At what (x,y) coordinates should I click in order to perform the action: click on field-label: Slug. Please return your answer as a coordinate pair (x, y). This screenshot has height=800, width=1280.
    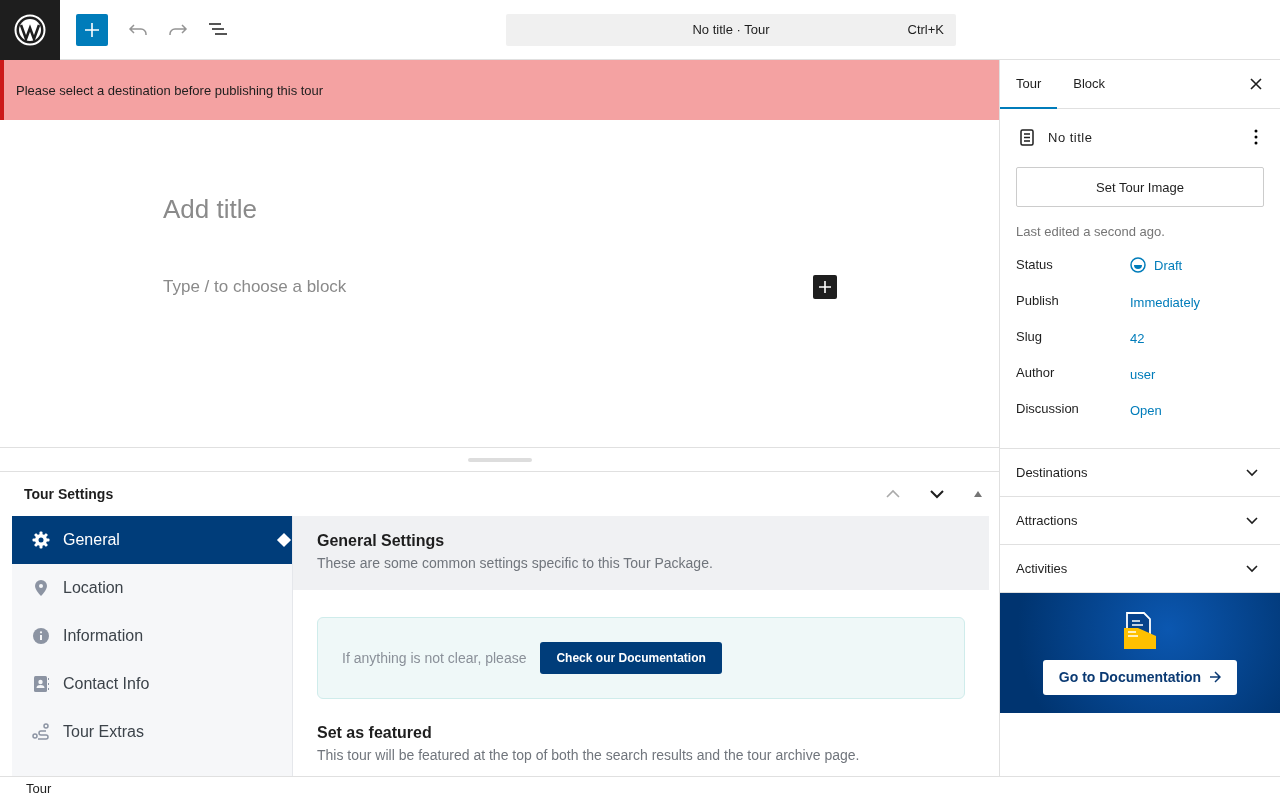
    Looking at the image, I should click on (1030, 336).